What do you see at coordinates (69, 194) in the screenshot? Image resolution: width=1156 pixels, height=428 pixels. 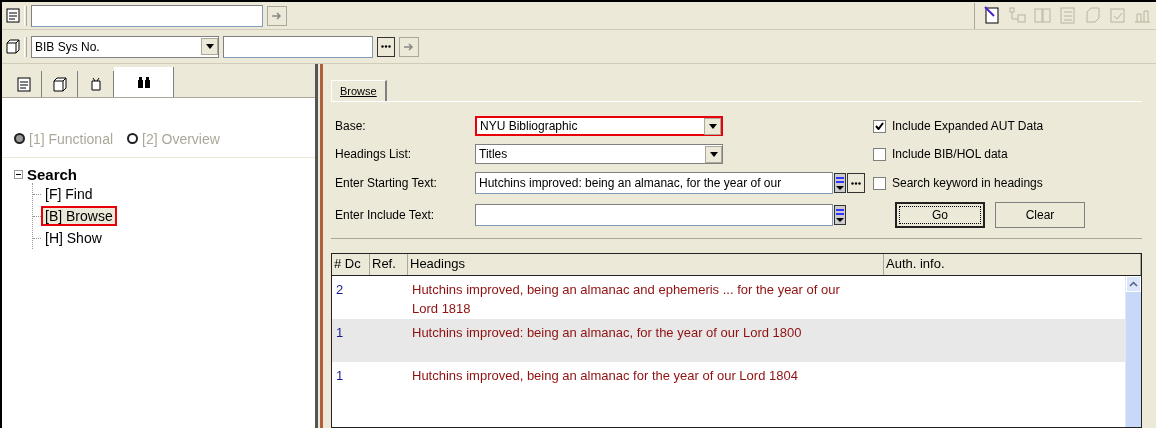 I see `tree-item: [F] Find` at bounding box center [69, 194].